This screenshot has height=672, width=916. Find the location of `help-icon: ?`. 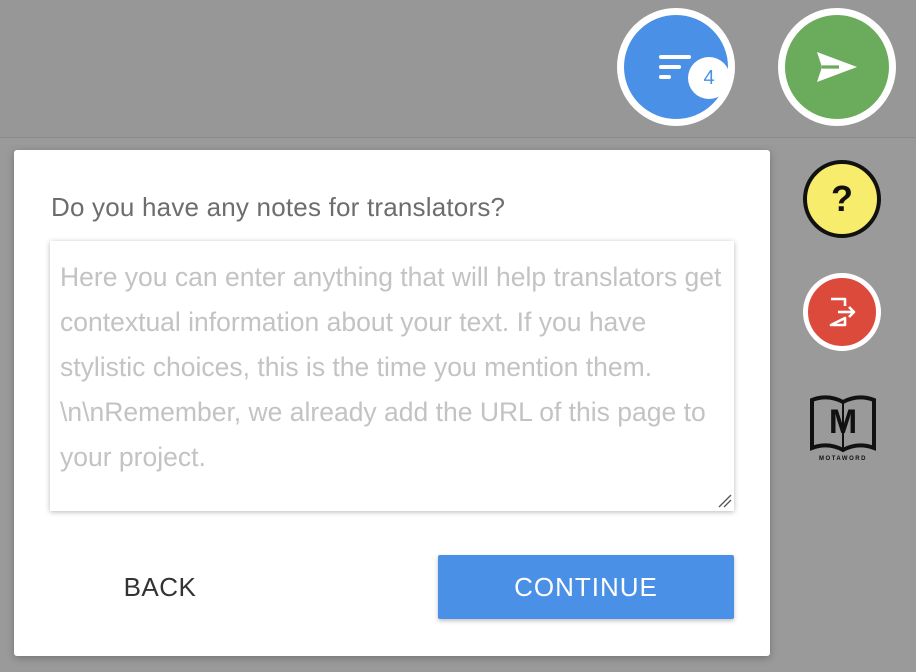

help-icon: ? is located at coordinates (842, 198).